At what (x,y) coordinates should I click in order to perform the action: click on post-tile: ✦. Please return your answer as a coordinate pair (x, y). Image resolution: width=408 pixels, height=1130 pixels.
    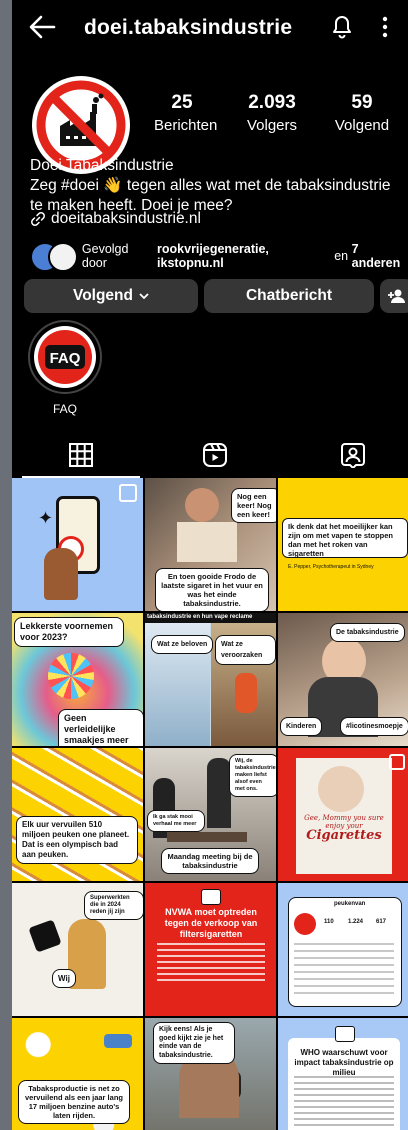
    Looking at the image, I should click on (77, 544).